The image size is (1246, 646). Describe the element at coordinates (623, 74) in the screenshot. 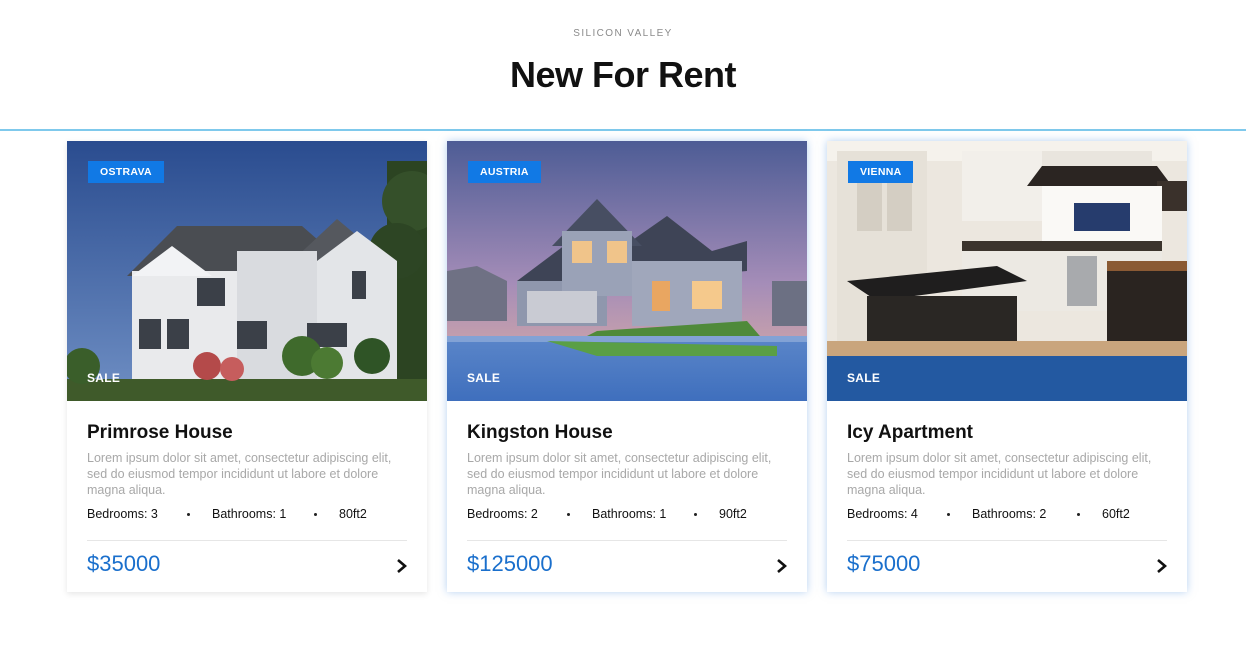

I see `section-title: New For Rent` at that location.